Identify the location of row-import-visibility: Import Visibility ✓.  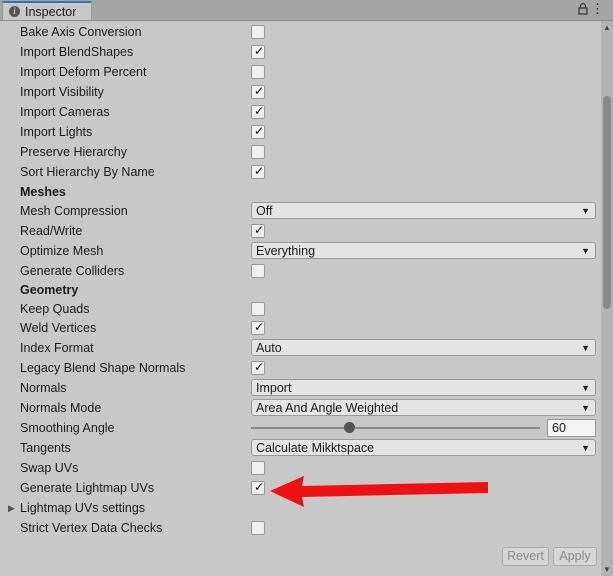
(309, 92).